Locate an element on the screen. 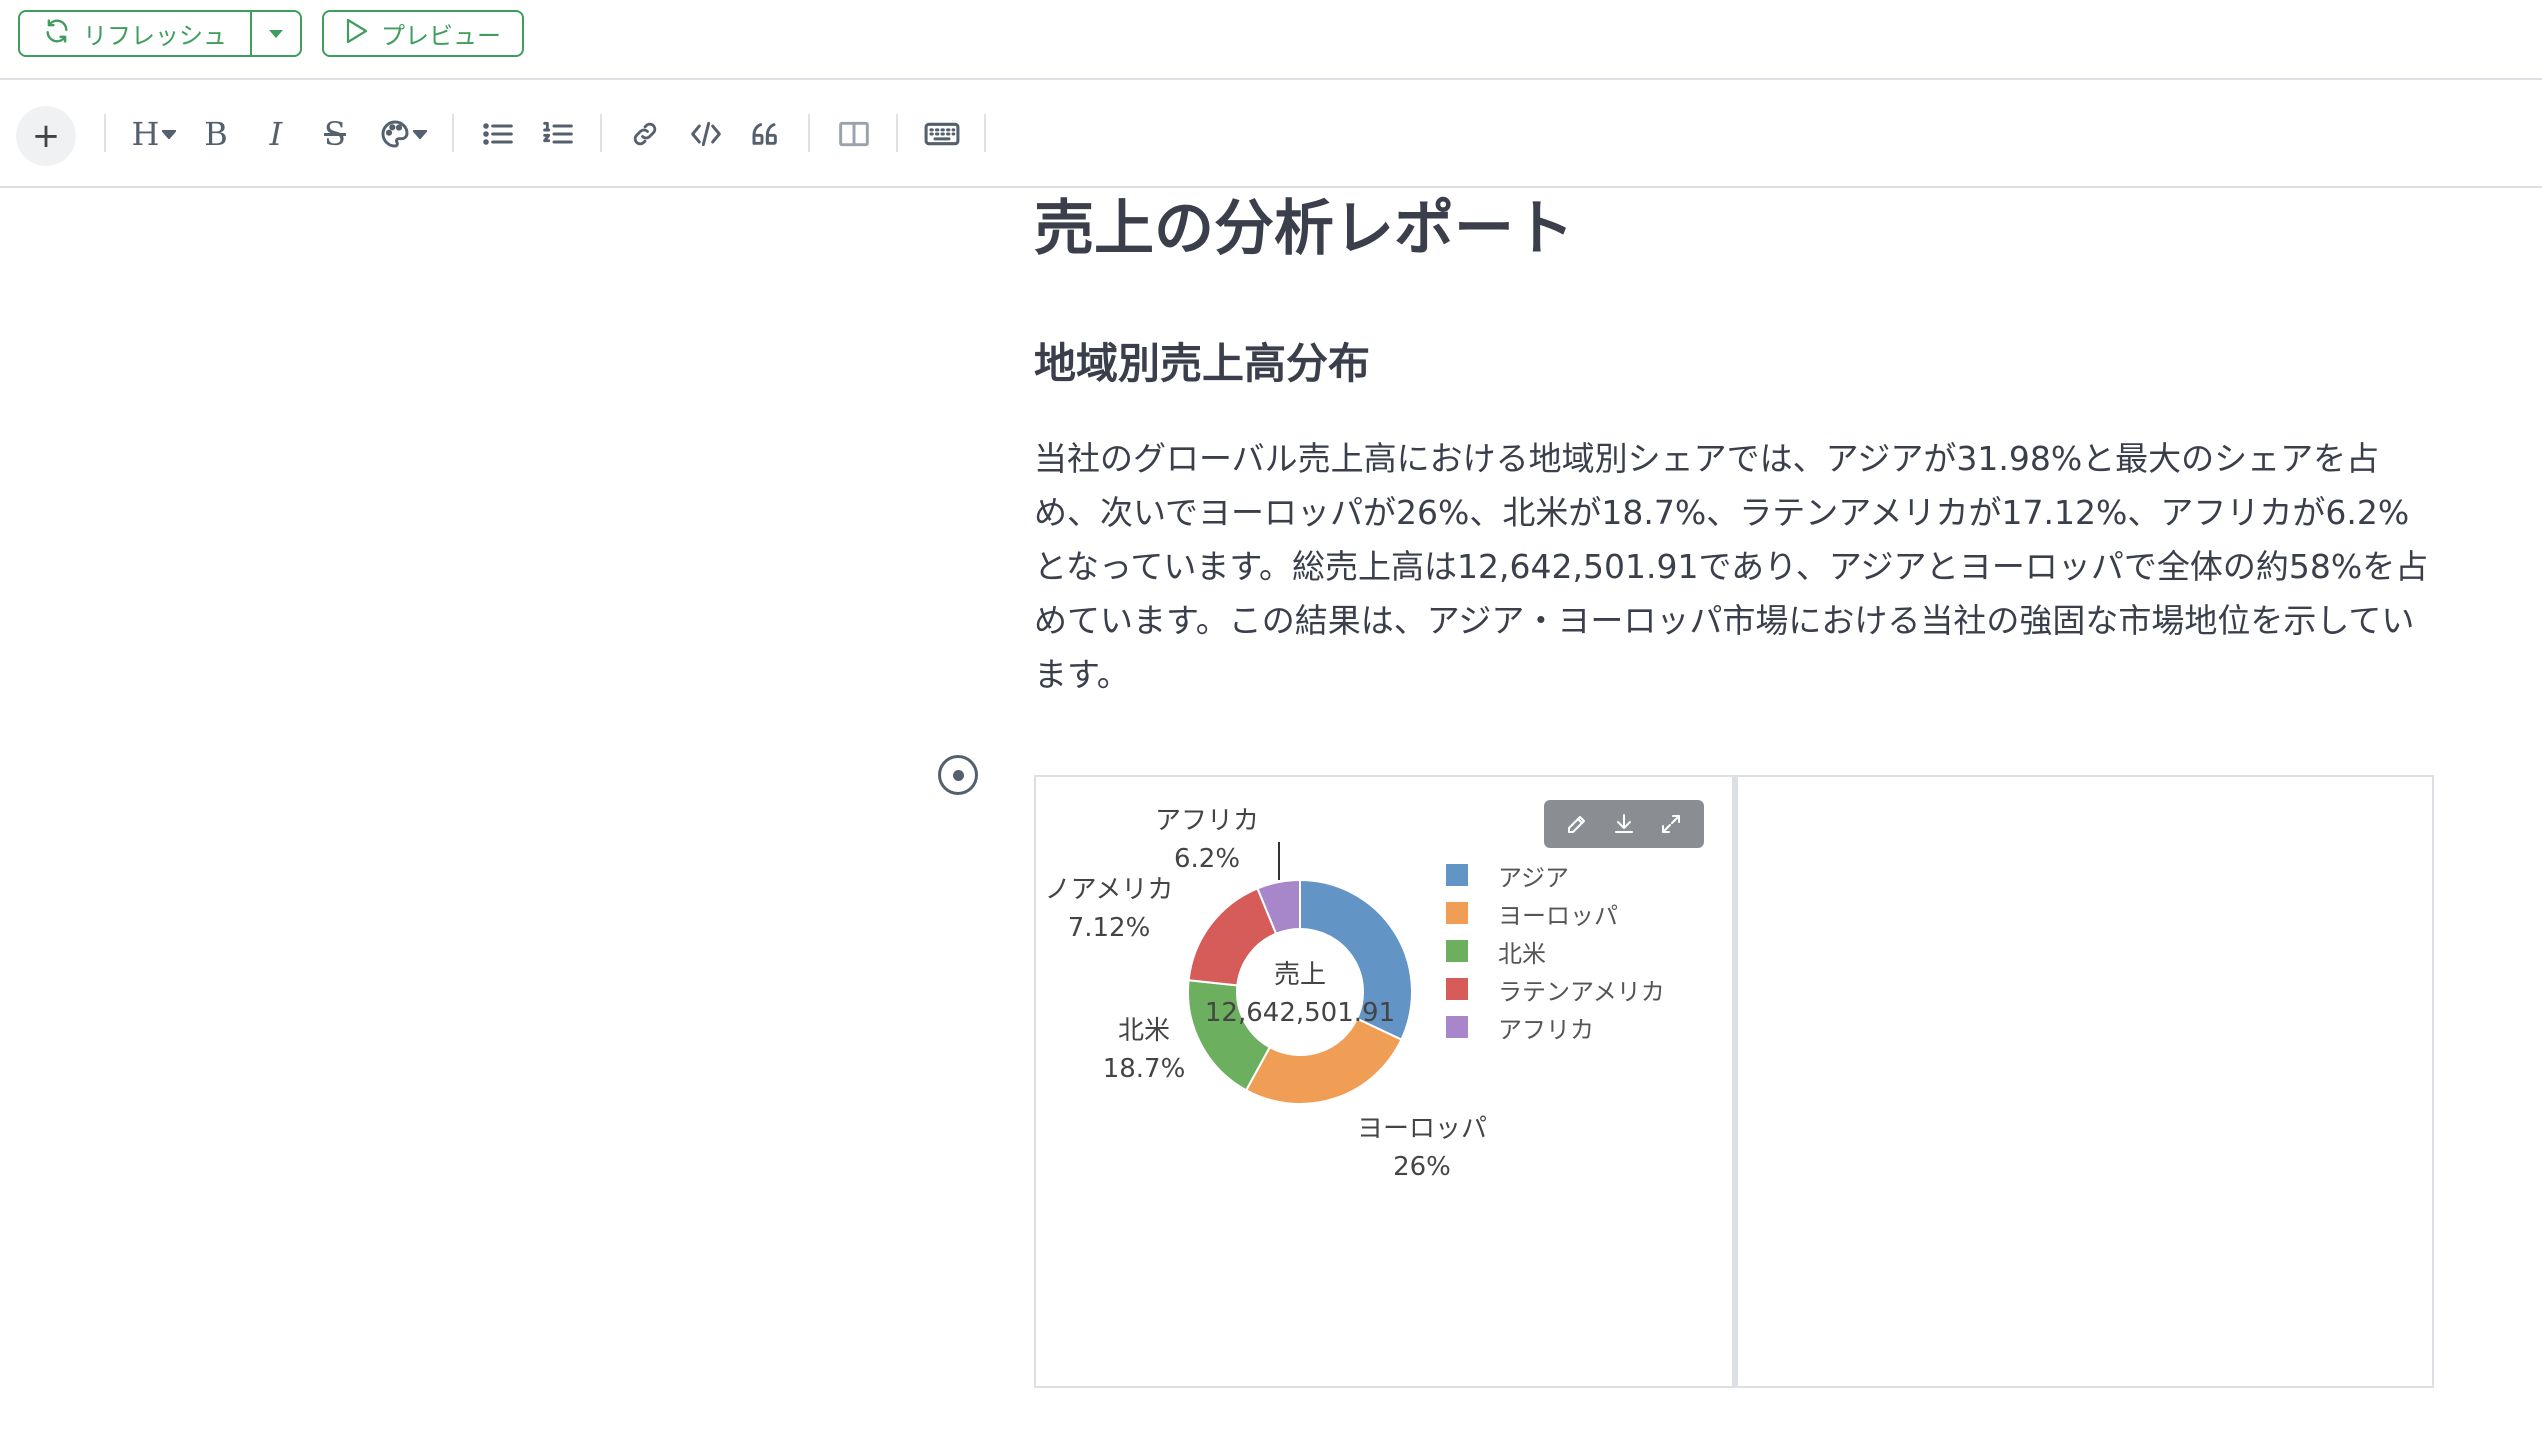 This screenshot has height=1442, width=2542. italic-icon: I is located at coordinates (276, 134).